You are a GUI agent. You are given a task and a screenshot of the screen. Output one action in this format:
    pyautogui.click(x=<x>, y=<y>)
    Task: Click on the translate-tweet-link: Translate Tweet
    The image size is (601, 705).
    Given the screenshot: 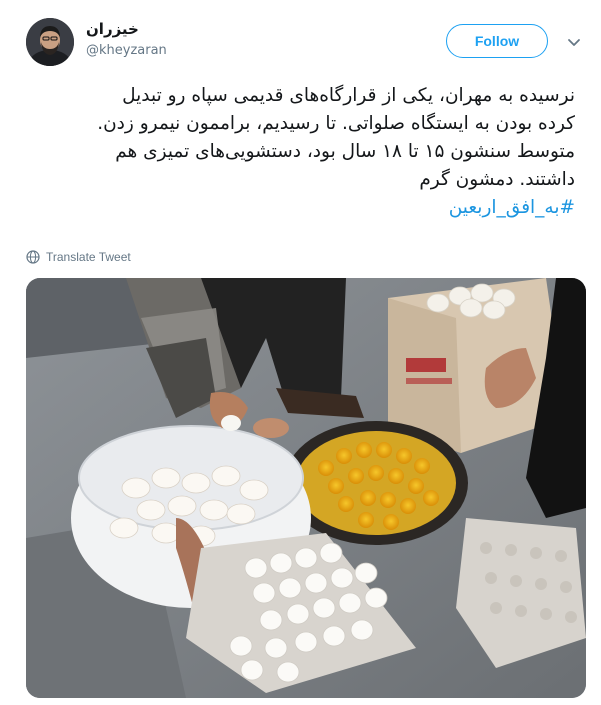 What is the action you would take?
    pyautogui.click(x=78, y=257)
    